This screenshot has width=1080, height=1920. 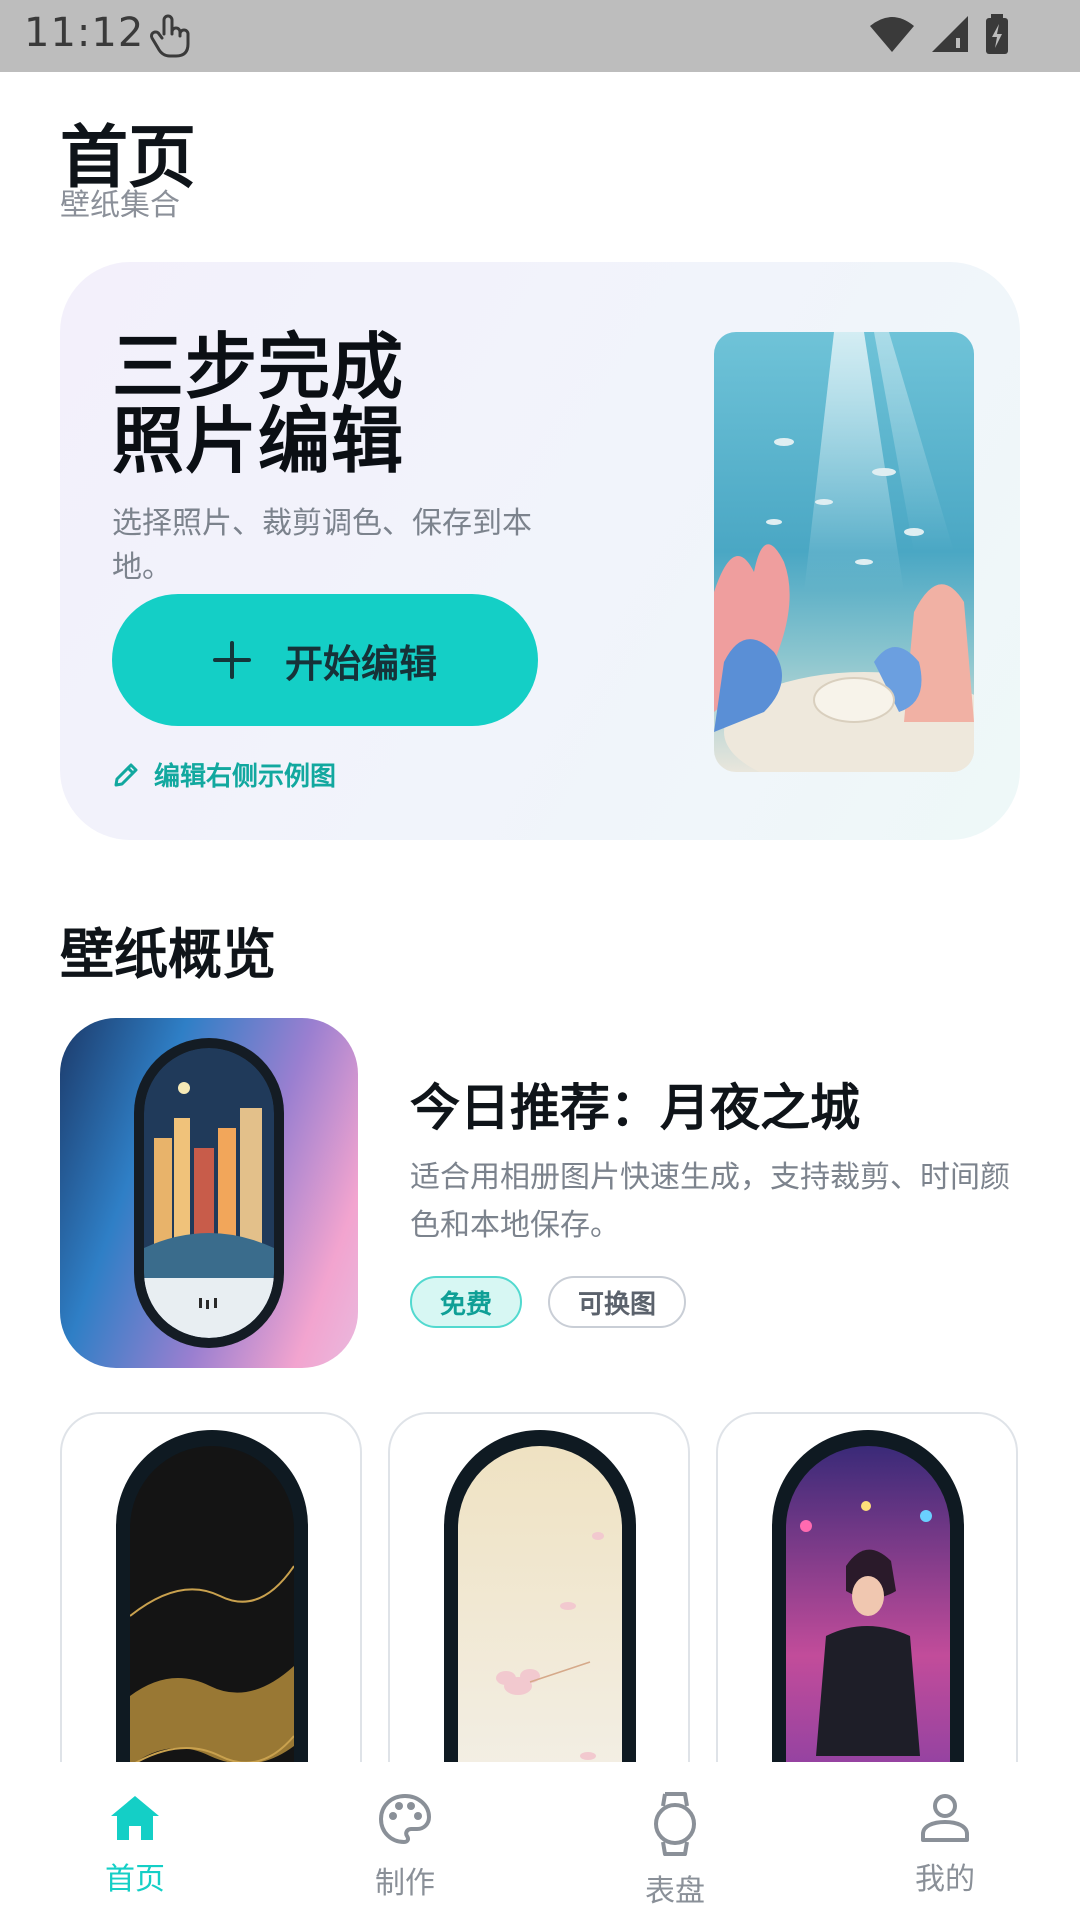 I want to click on tab-watchface: 表盘, so click(x=675, y=1851).